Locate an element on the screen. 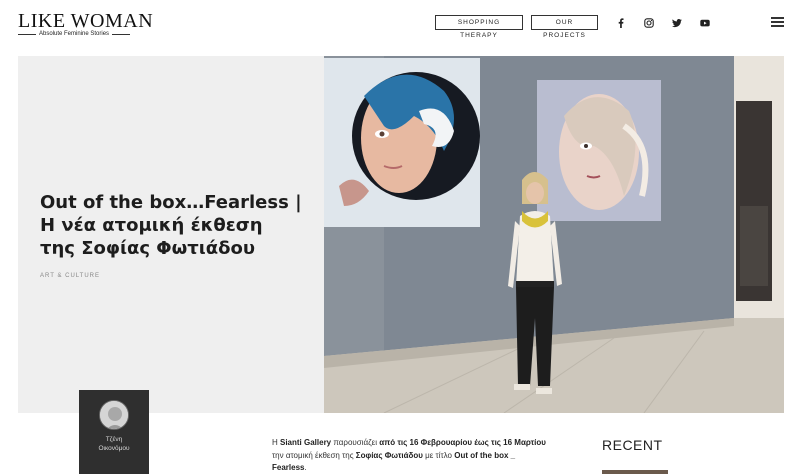  article-title-line: της Σοφίας Φωτιάδου is located at coordinates (147, 248).